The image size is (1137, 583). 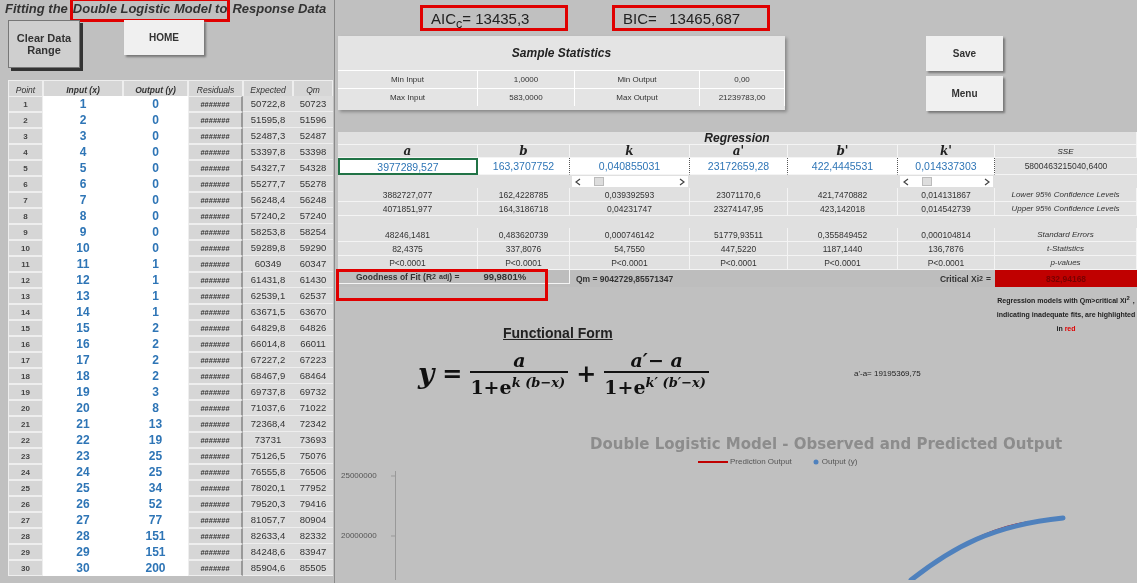 I want to click on table-cell: 68464, so click(x=313, y=376).